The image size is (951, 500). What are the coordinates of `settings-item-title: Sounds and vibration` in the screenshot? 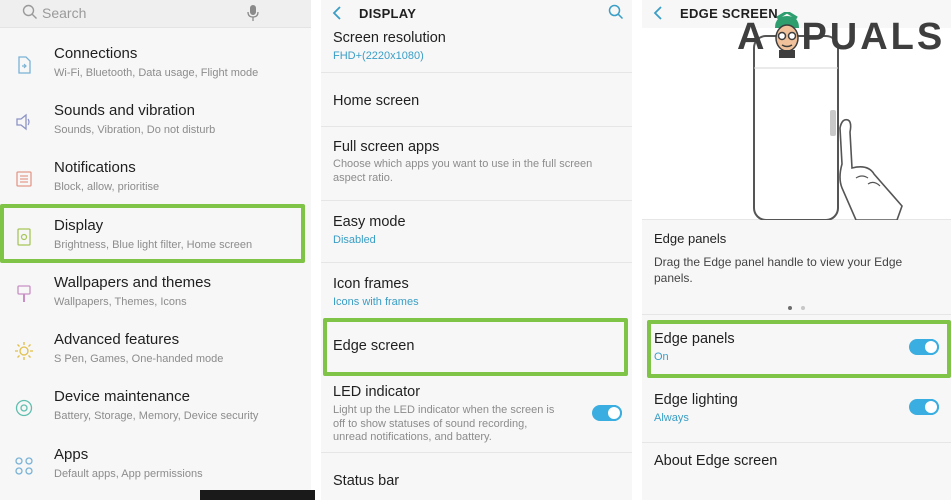 It's located at (124, 110).